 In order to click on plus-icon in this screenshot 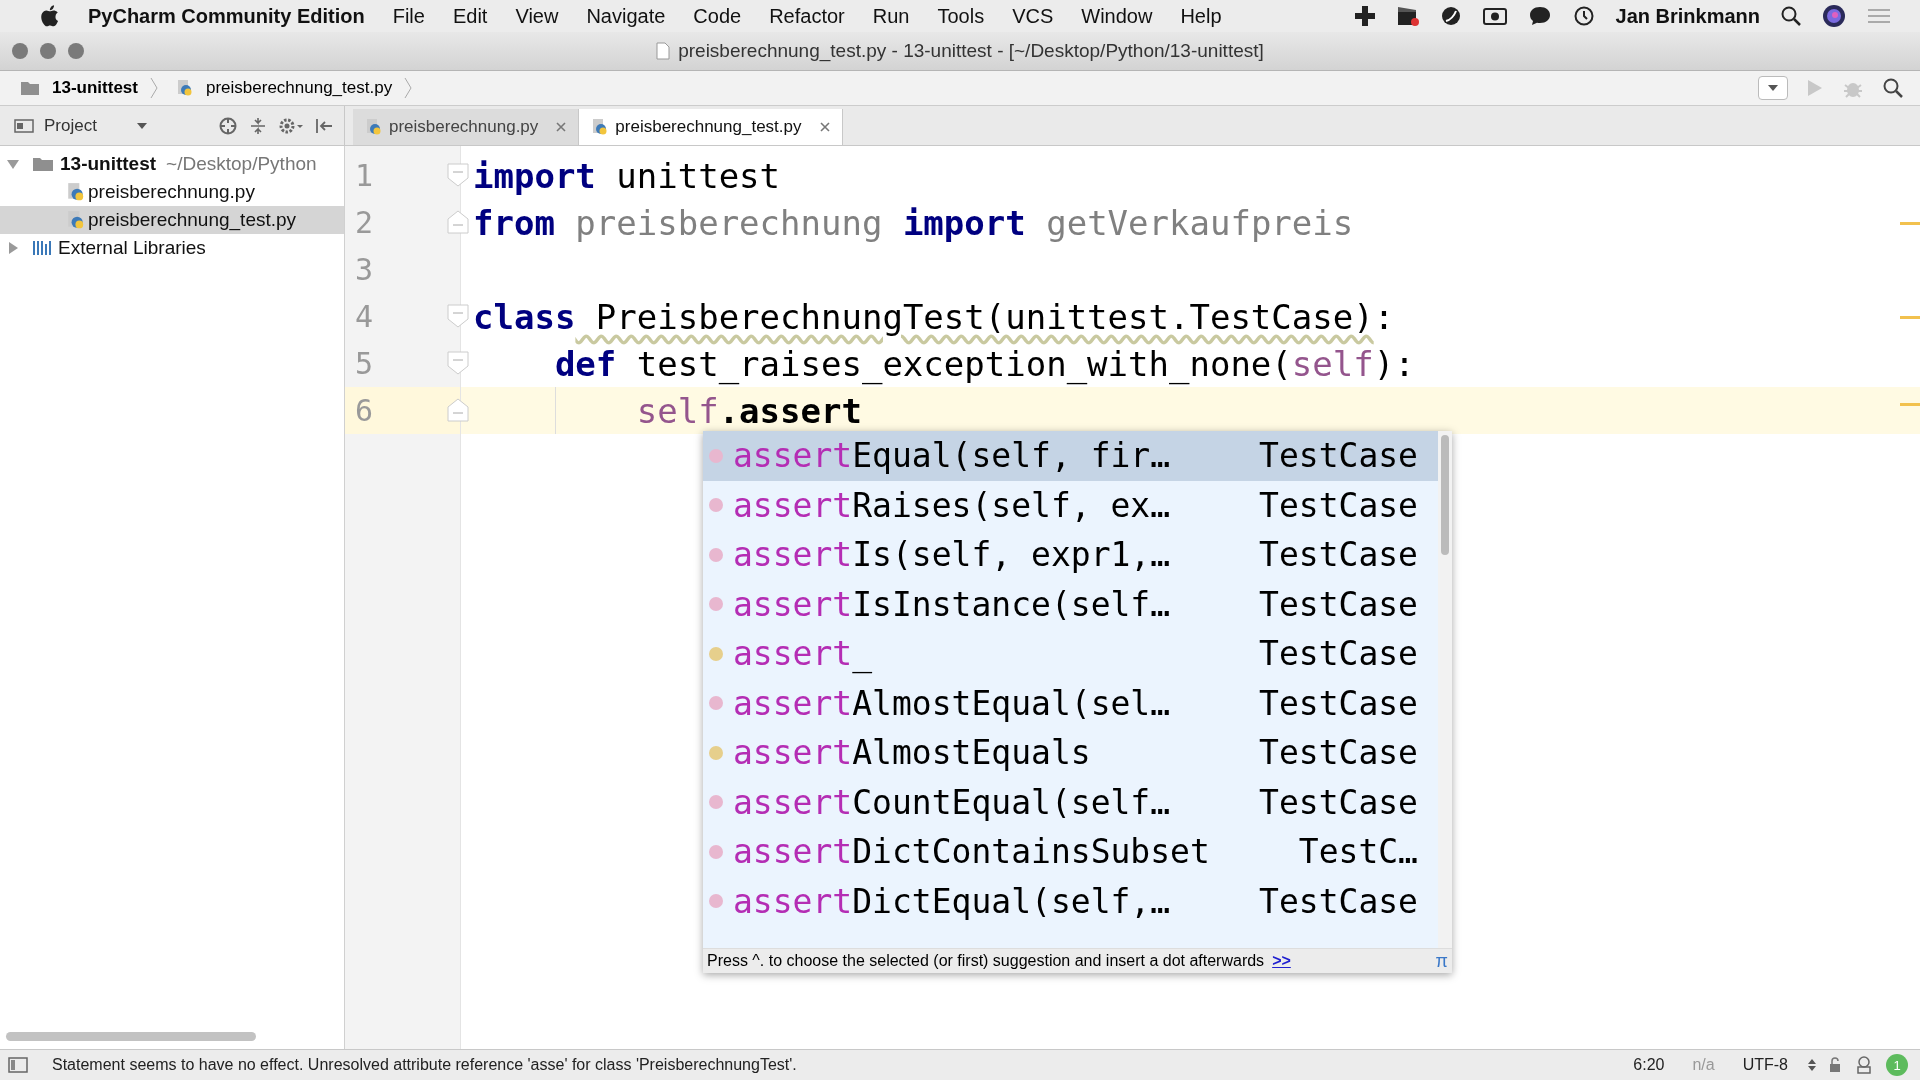, I will do `click(1364, 16)`.